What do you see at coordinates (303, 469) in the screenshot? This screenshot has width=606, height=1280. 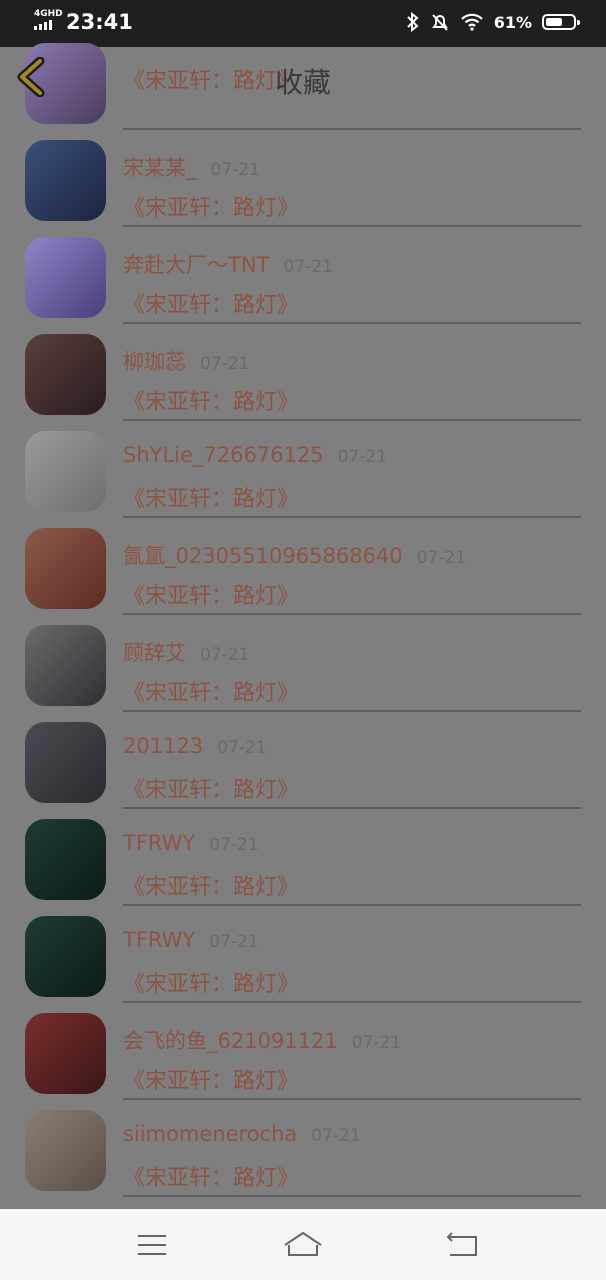 I see `list-item: ShYLie_726676125 07-21 《宋亚轩：路灯》` at bounding box center [303, 469].